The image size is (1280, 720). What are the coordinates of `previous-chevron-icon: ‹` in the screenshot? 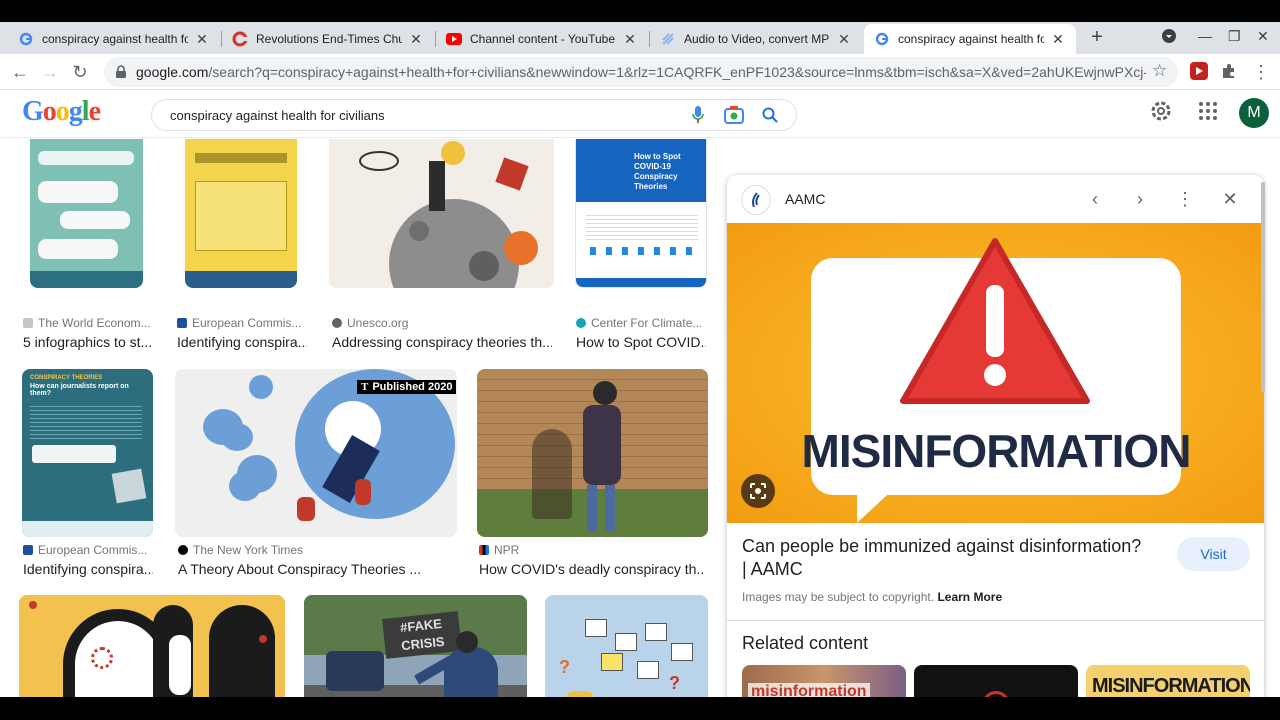 It's located at (1095, 199).